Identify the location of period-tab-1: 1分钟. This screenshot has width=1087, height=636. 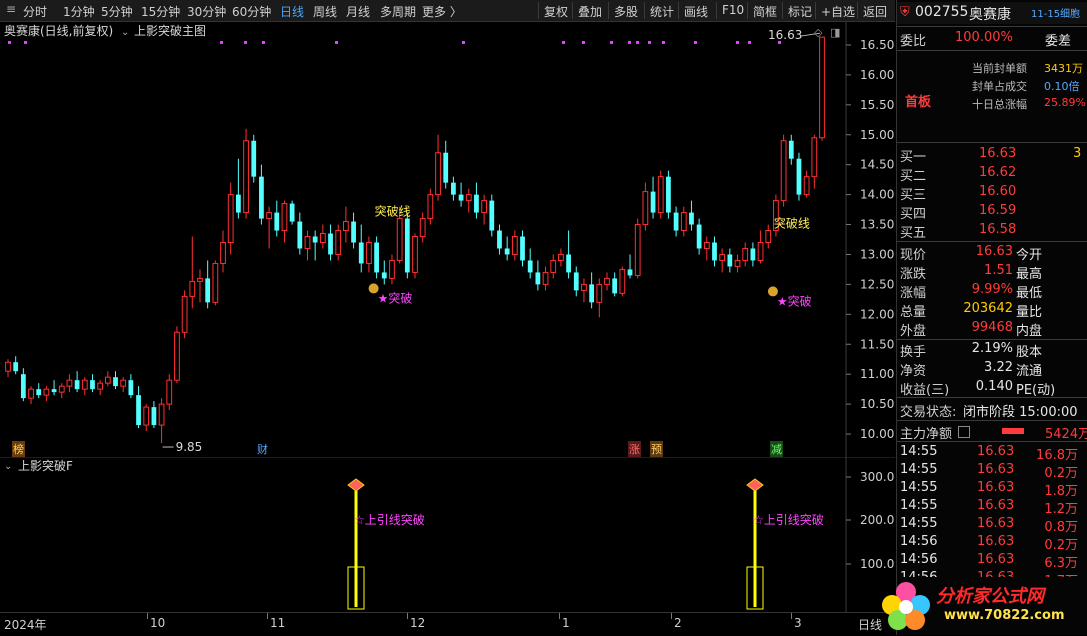
(79, 11).